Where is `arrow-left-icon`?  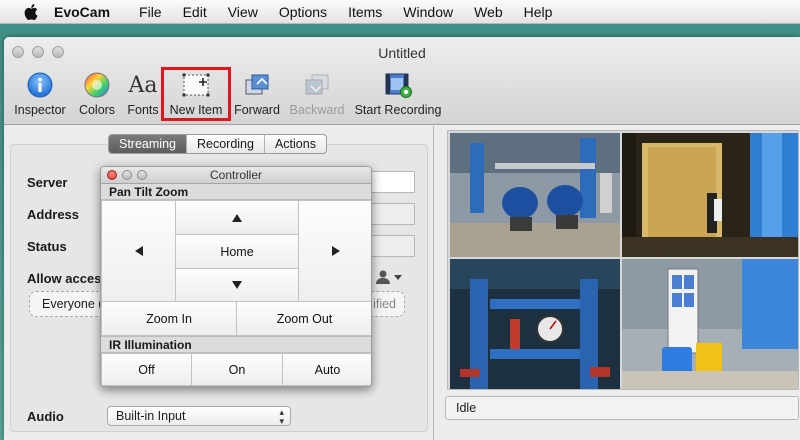
arrow-left-icon is located at coordinates (138, 251).